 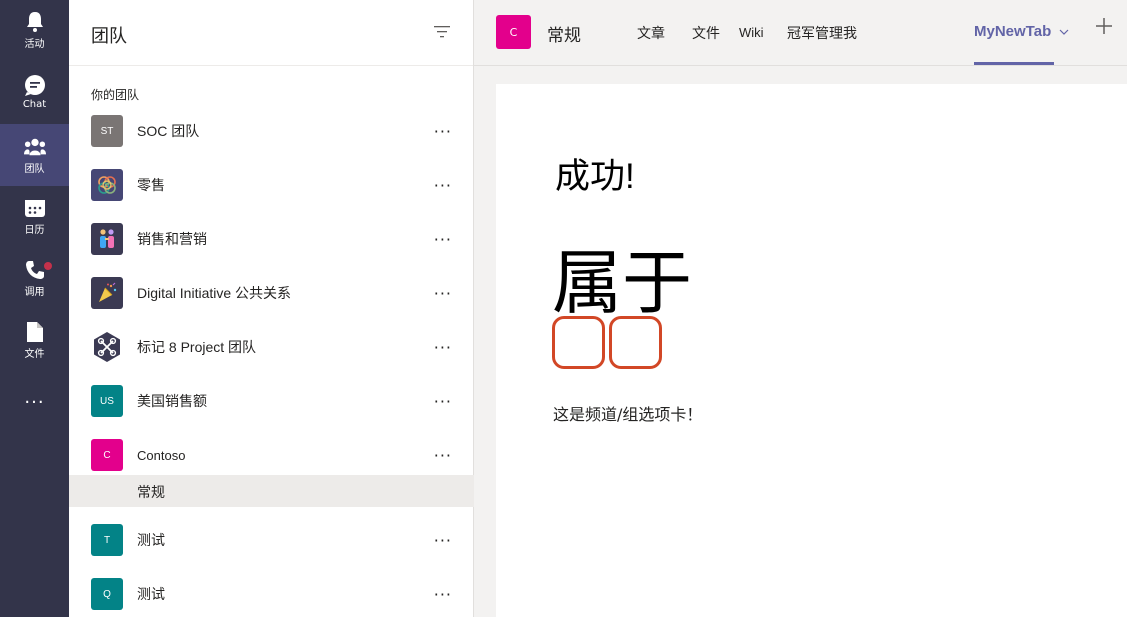 What do you see at coordinates (271, 401) in the screenshot?
I see `team-row: US 美国销售额 ···` at bounding box center [271, 401].